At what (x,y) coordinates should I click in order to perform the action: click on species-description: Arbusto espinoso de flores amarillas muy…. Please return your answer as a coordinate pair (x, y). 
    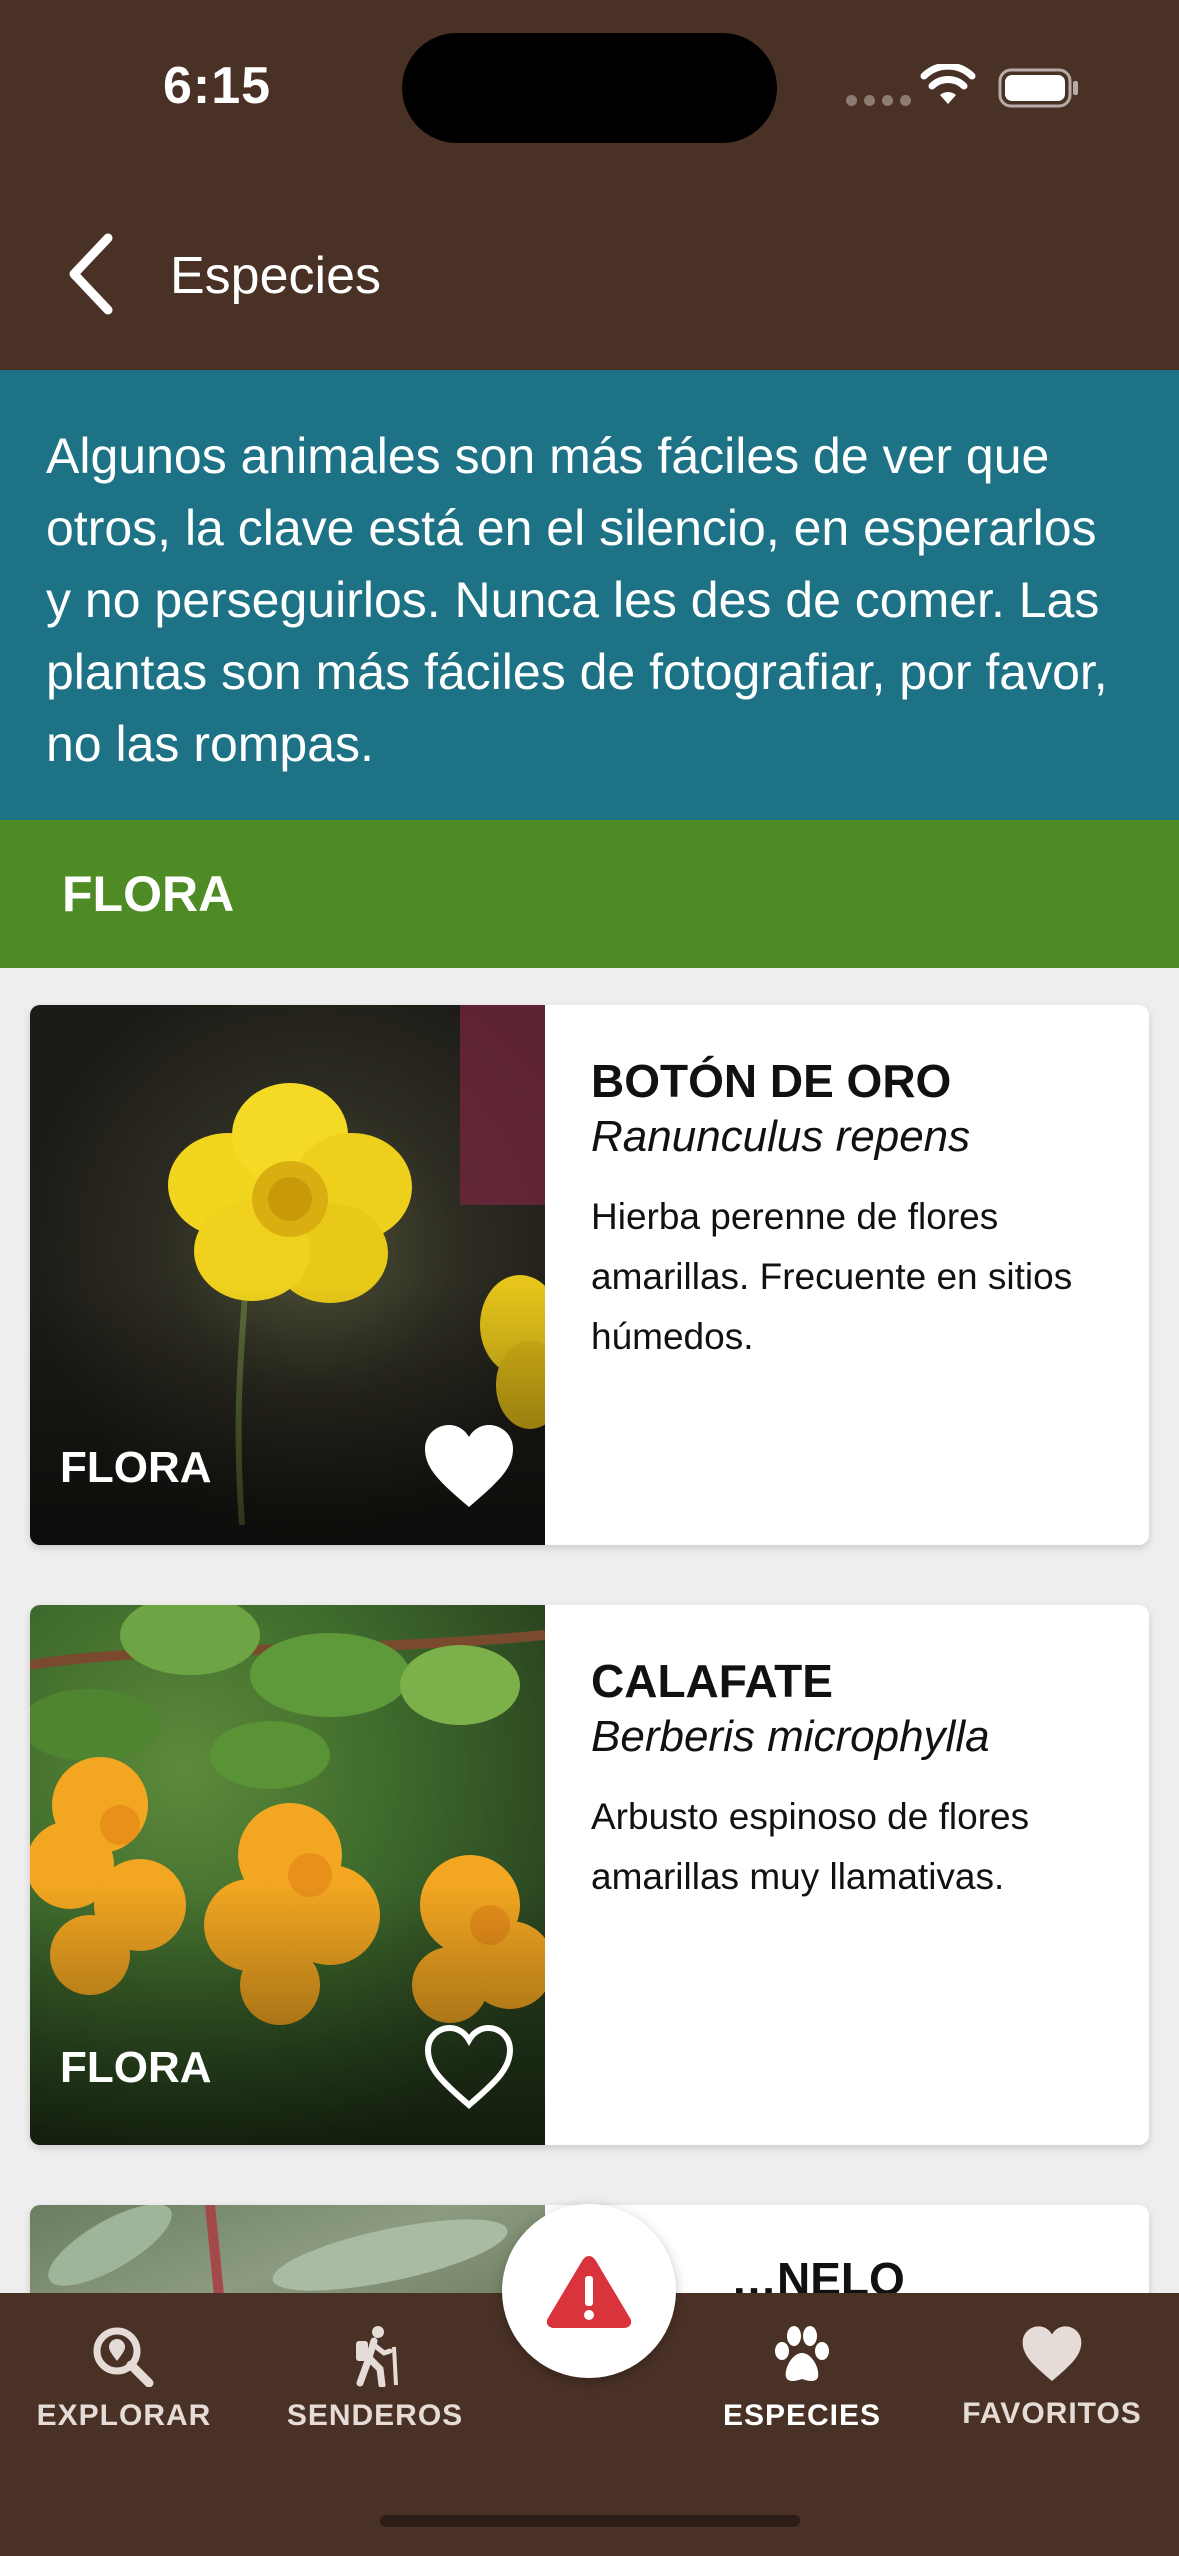
    Looking at the image, I should click on (810, 1846).